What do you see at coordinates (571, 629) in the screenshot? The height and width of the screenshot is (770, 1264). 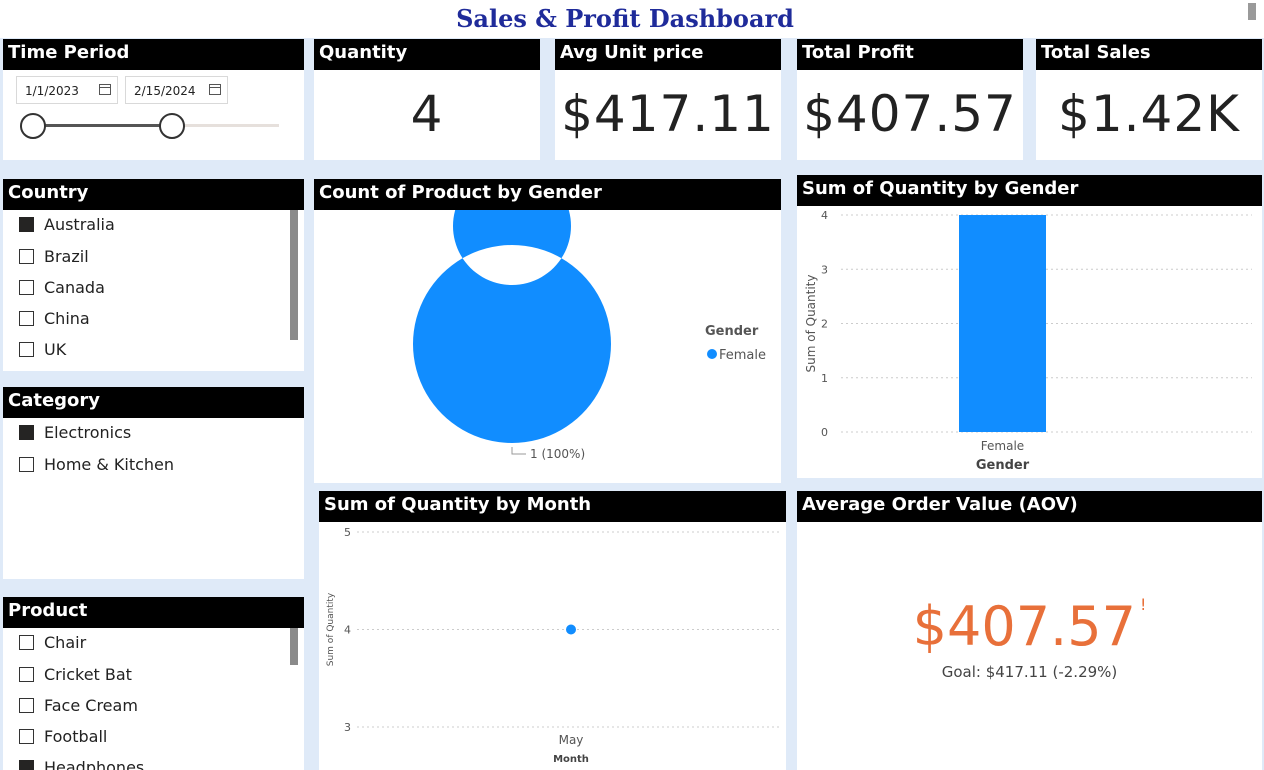 I see `data-point-may` at bounding box center [571, 629].